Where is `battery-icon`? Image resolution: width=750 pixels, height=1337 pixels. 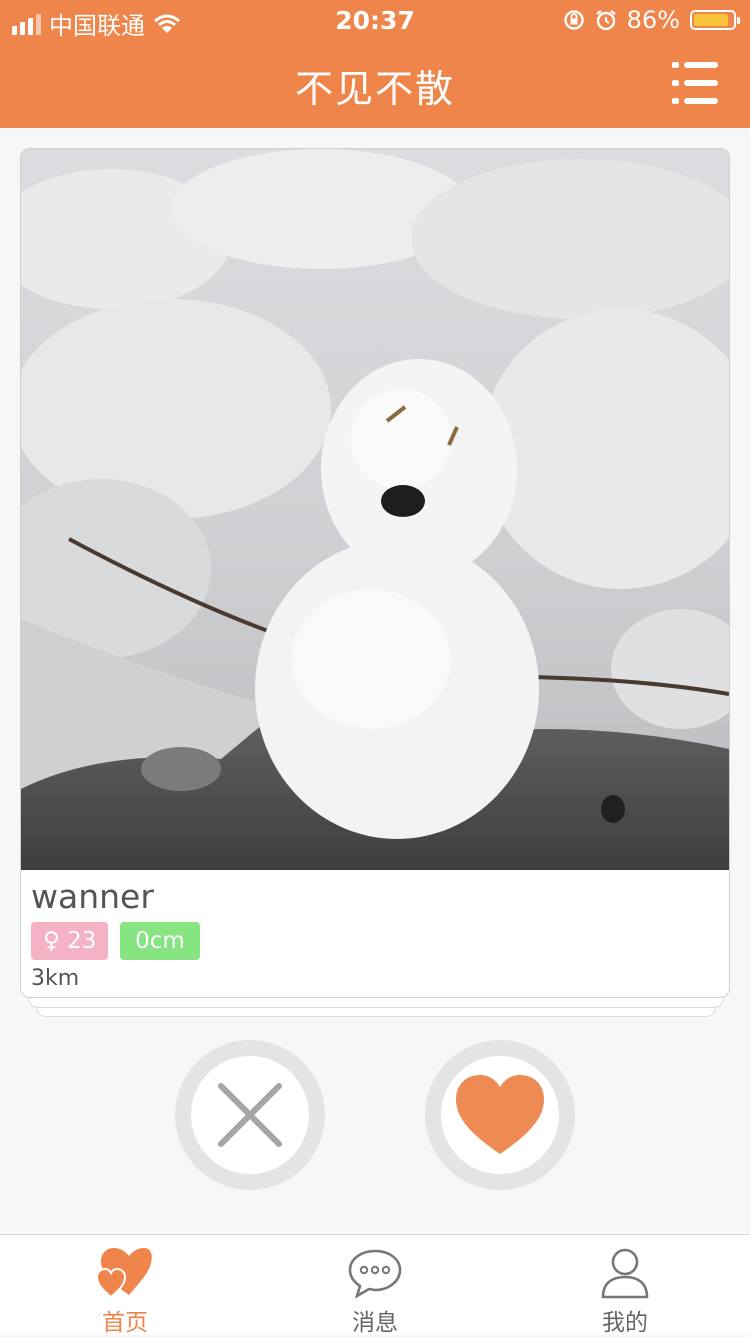
battery-icon is located at coordinates (715, 20).